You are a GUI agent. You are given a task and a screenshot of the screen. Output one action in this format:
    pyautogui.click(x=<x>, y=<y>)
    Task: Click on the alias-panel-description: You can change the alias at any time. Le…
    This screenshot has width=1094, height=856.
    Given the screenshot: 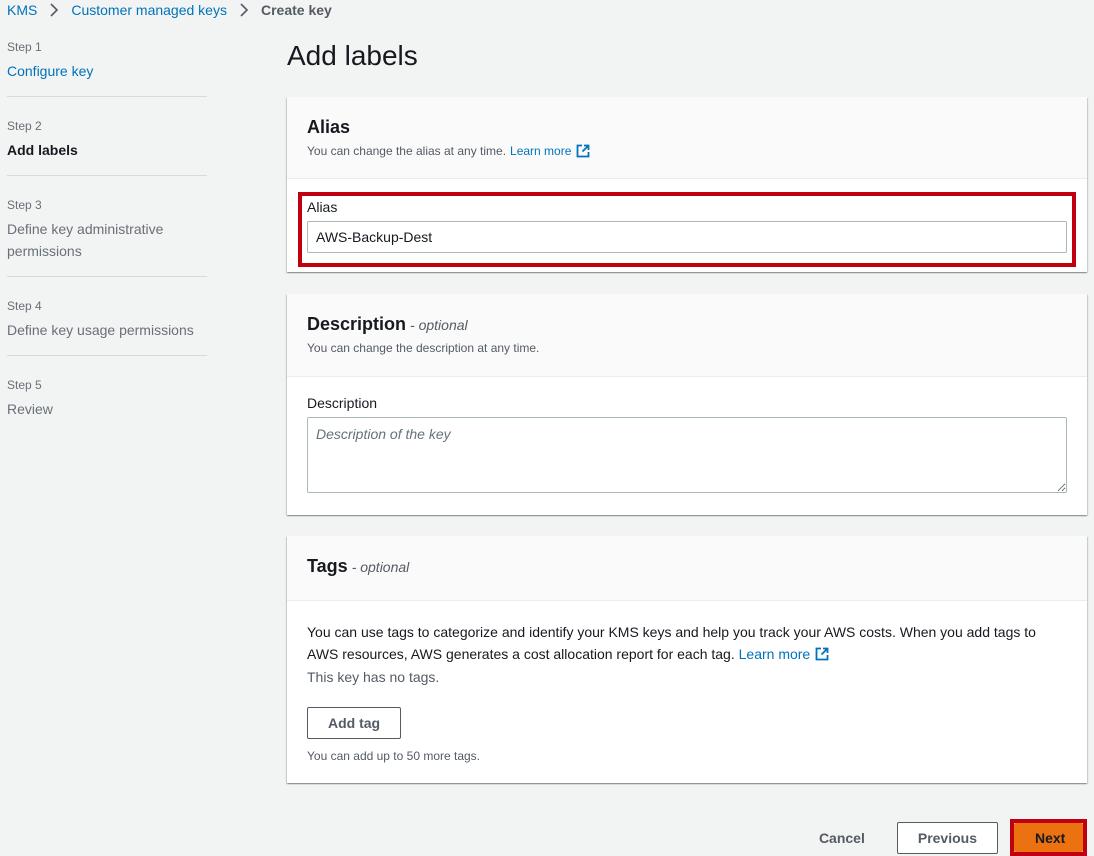 What is the action you would take?
    pyautogui.click(x=687, y=151)
    